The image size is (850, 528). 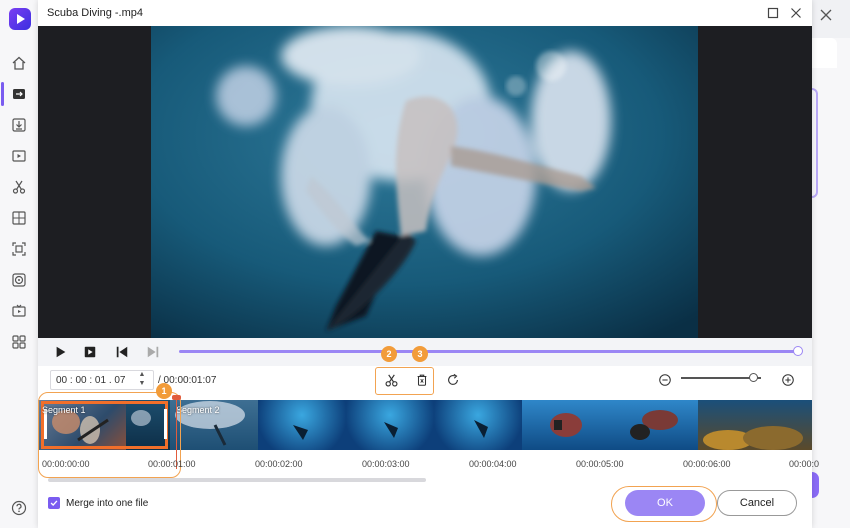 I want to click on timeline-scrollbar, so click(x=237, y=480).